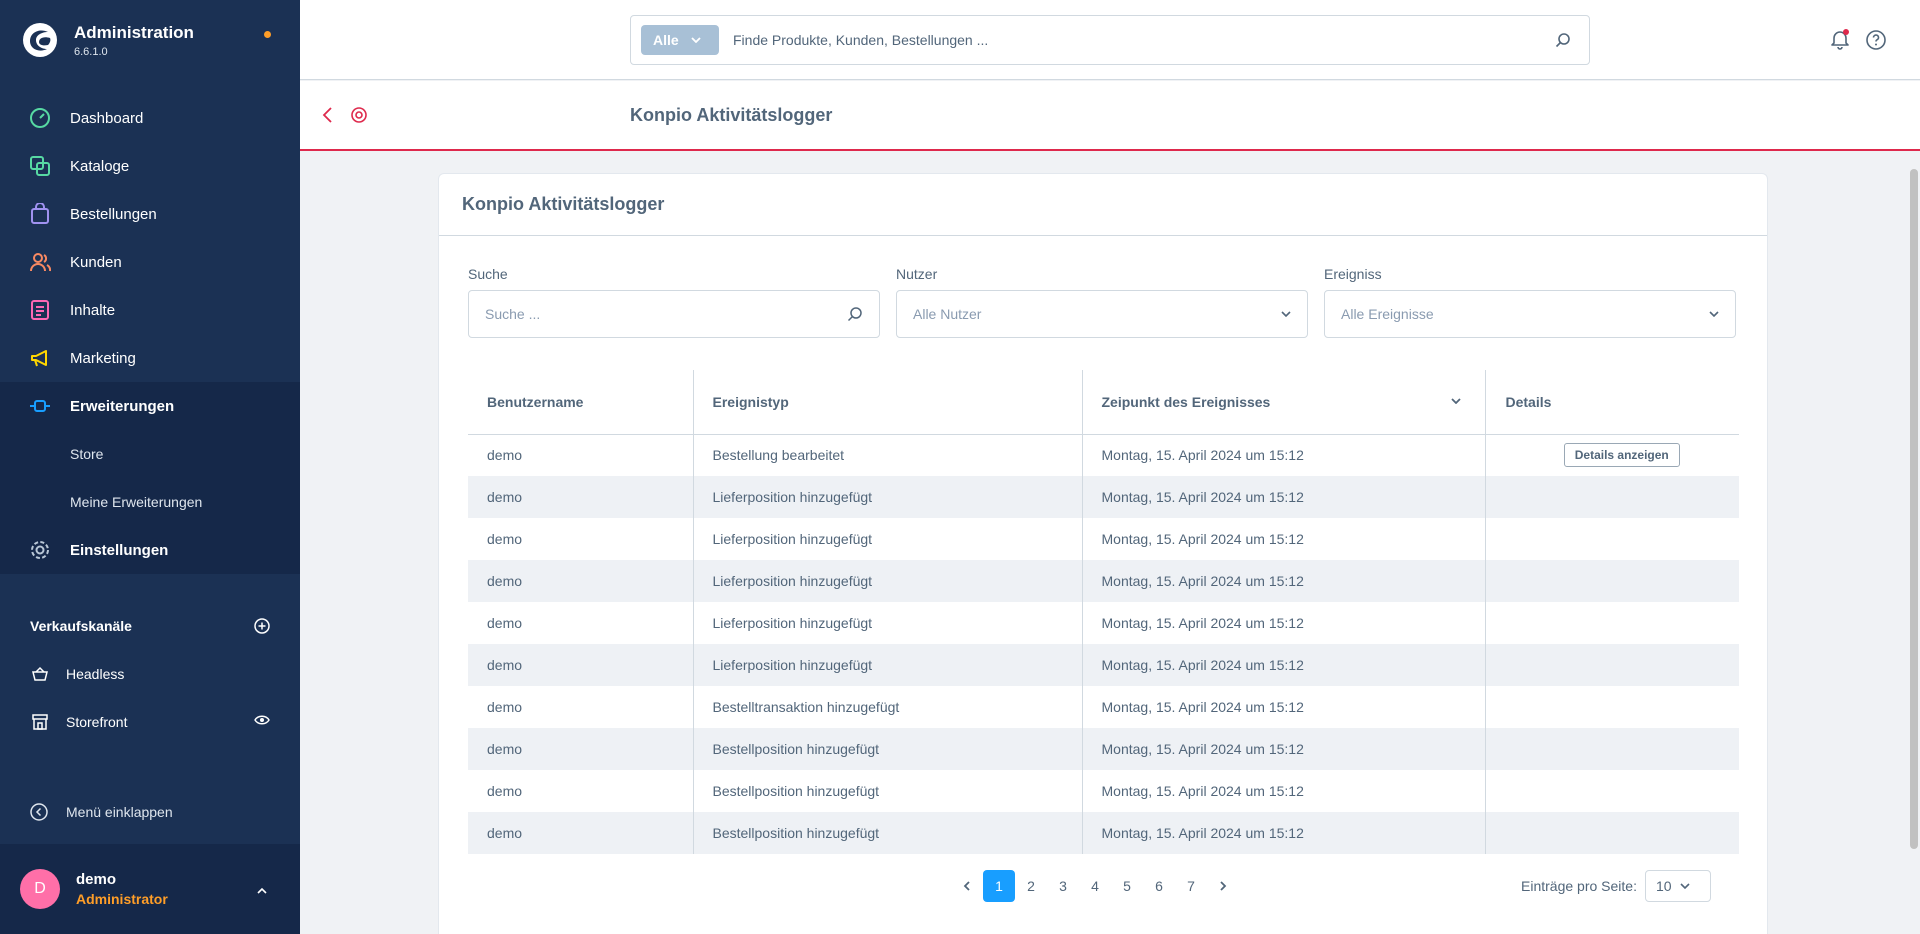  I want to click on shopware-logo-icon, so click(40, 40).